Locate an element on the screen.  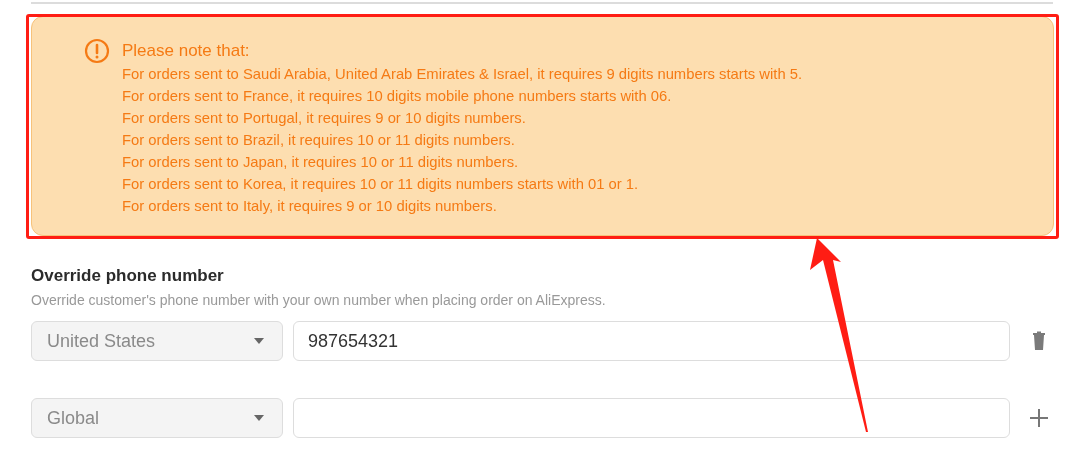
notice-text: For orders sent to Portugal, it requires 9 or 10 digits numbers. is located at coordinates (324, 118).